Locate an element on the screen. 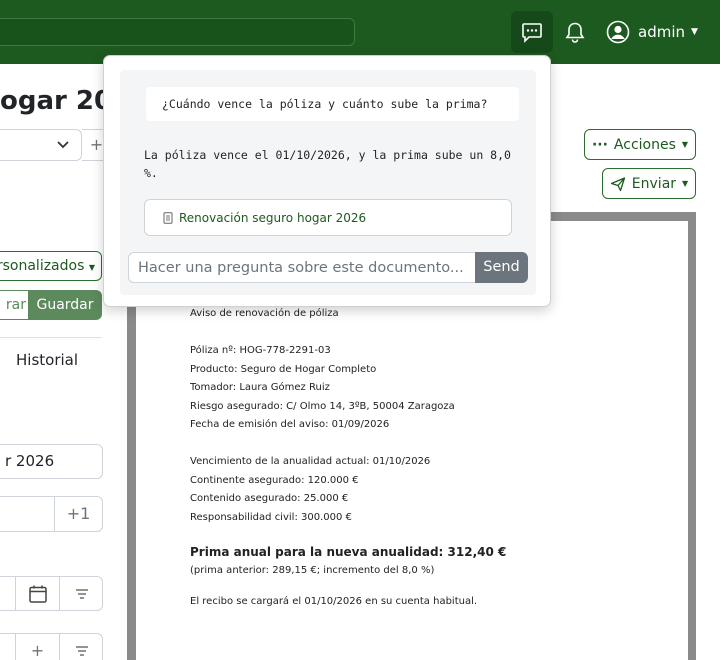 The image size is (720, 660). doc-line: Continente asegurado: 120.000 € is located at coordinates (274, 480).